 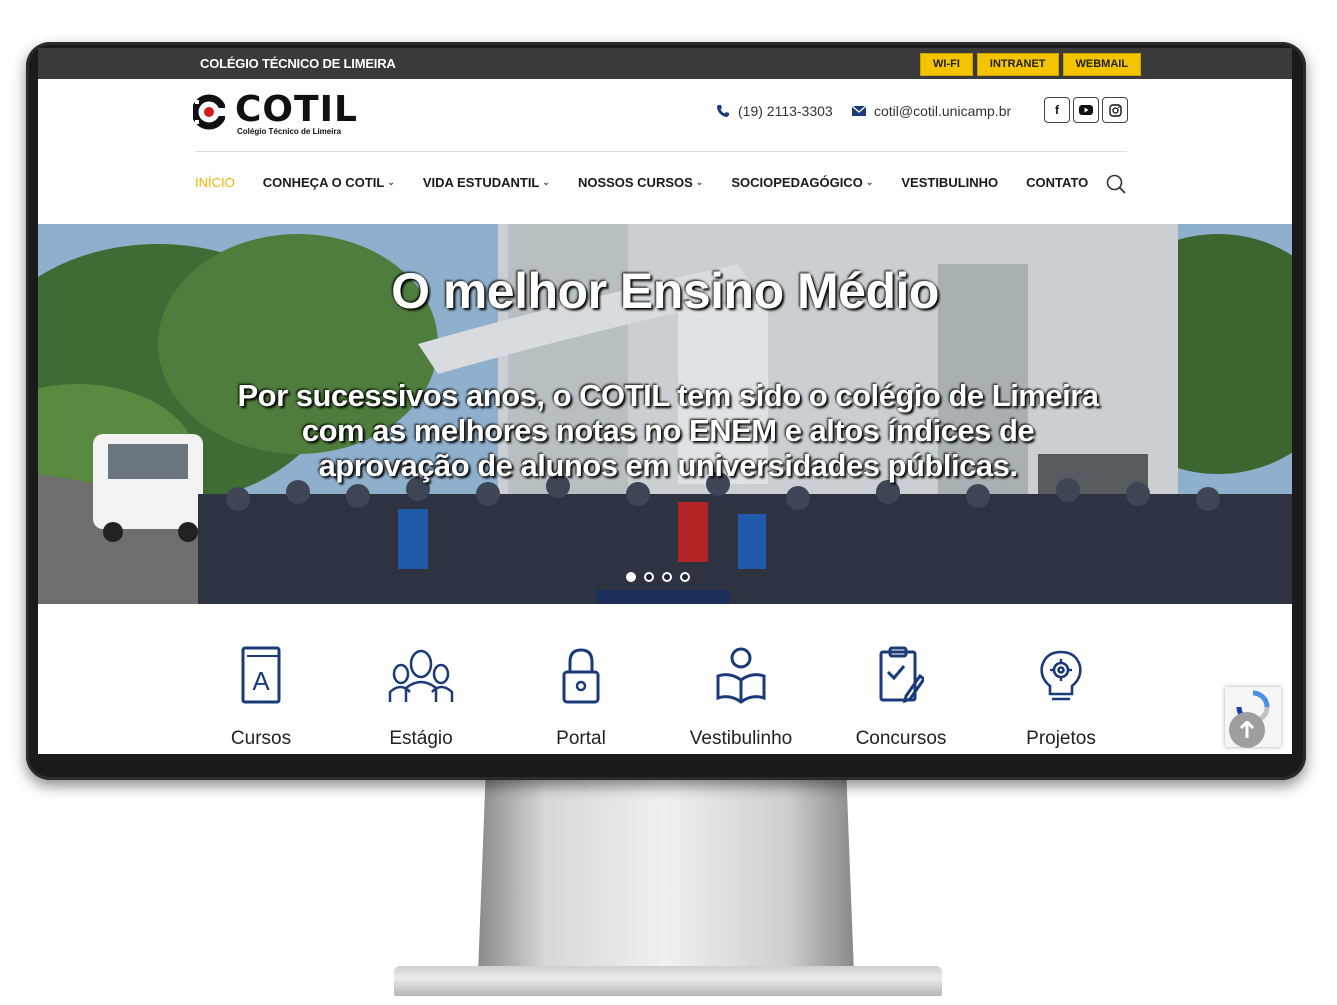 I want to click on quick-link-label: Vestibulinho, so click(x=741, y=738).